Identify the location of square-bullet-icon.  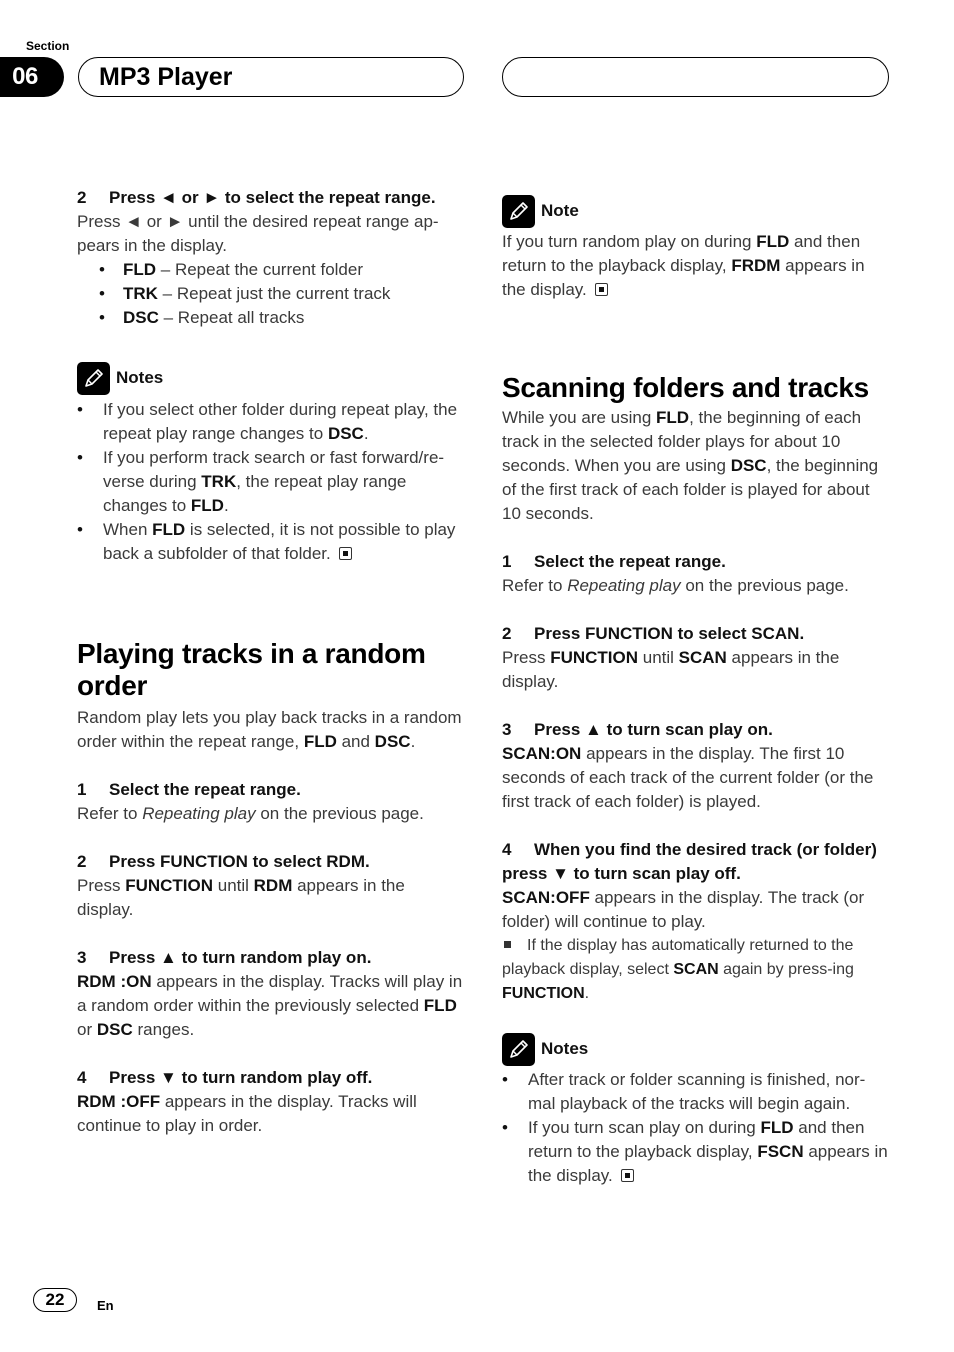
(507, 945).